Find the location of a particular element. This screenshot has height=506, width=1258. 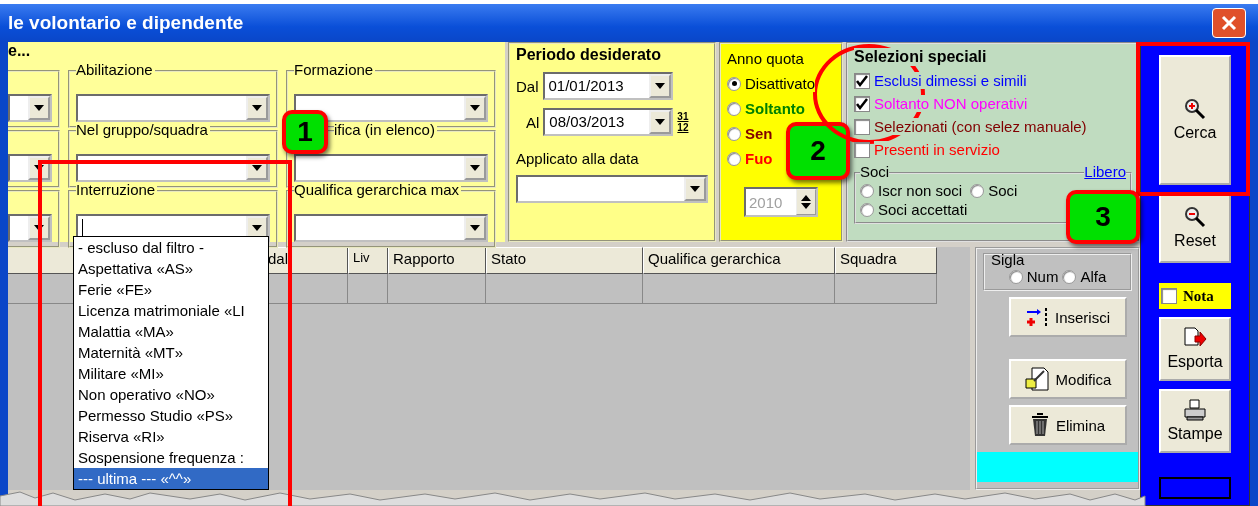

calendar-button: 31 12 is located at coordinates (683, 122).